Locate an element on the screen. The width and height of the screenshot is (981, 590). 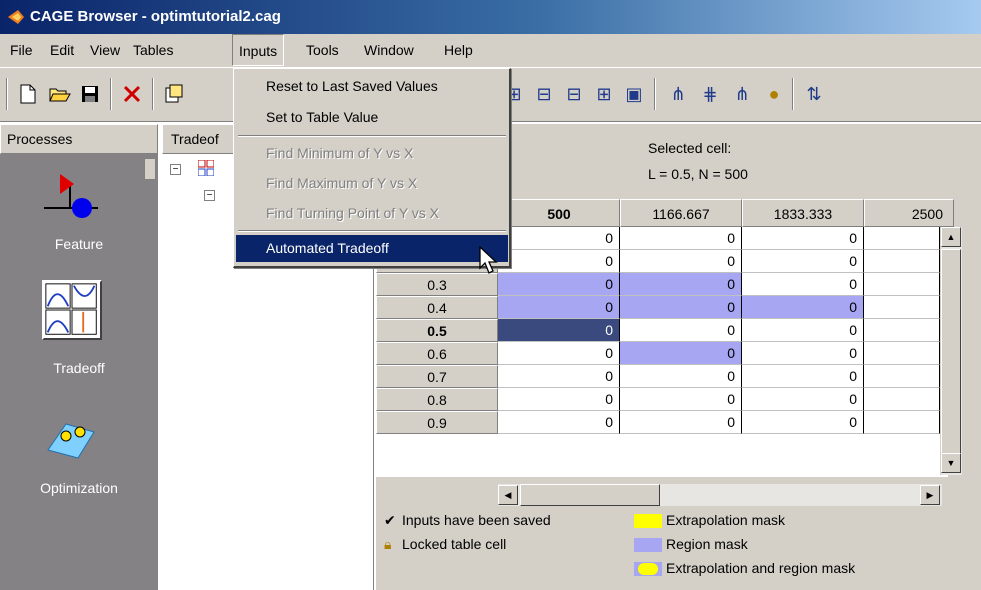
open-folder-icon is located at coordinates (60, 94).